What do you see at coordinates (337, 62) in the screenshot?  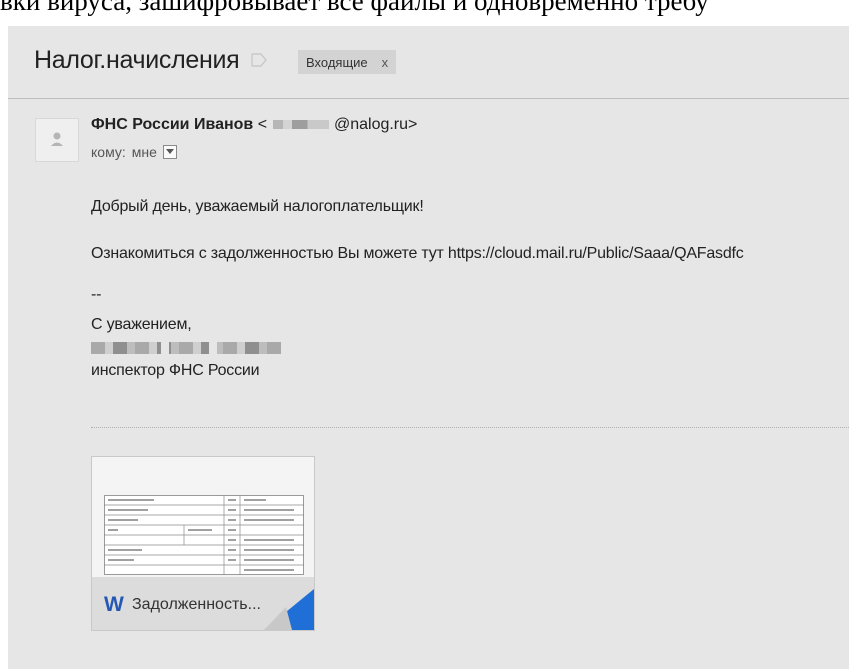 I see `label-chip-text: Входящие` at bounding box center [337, 62].